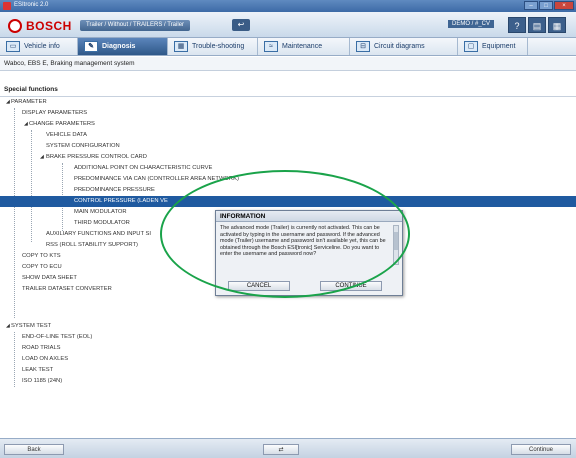 The height and width of the screenshot is (458, 576). I want to click on bosch-logo: BOSCH, so click(40, 26).